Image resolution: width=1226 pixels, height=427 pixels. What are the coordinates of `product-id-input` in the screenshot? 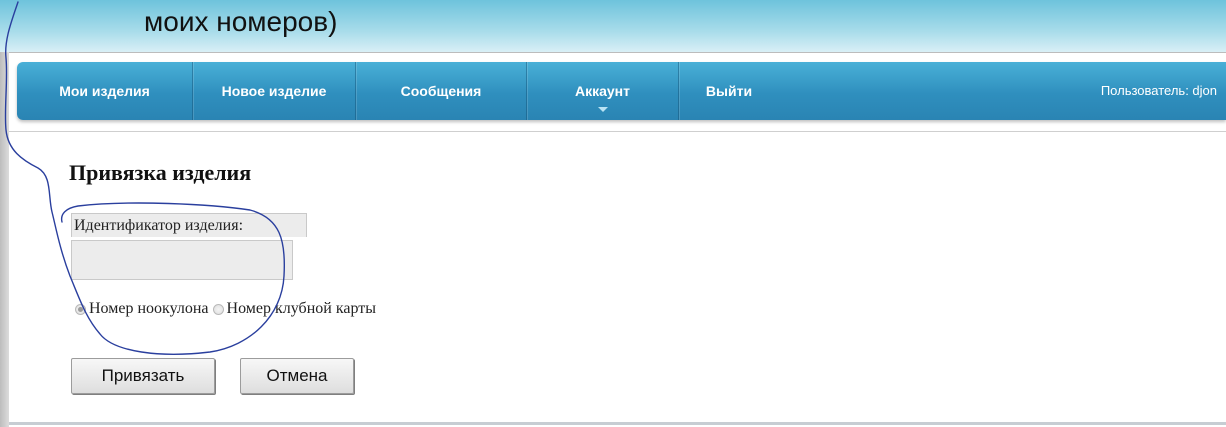 It's located at (182, 260).